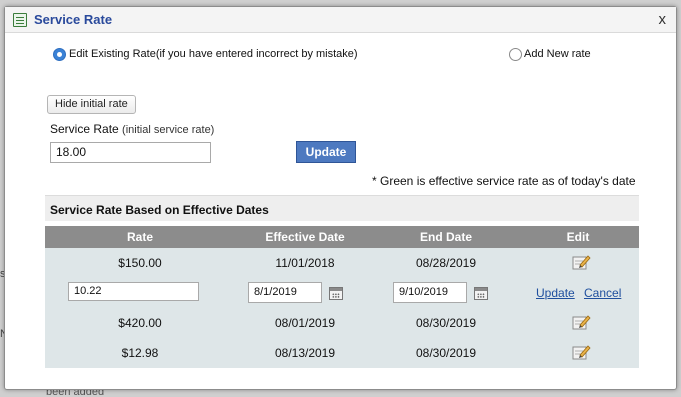  What do you see at coordinates (140, 323) in the screenshot?
I see `rate-cell: $420.00` at bounding box center [140, 323].